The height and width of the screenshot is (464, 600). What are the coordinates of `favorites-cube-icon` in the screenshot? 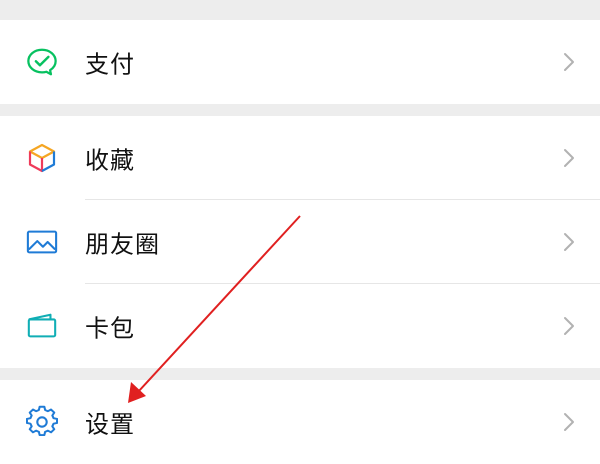 It's located at (42, 158).